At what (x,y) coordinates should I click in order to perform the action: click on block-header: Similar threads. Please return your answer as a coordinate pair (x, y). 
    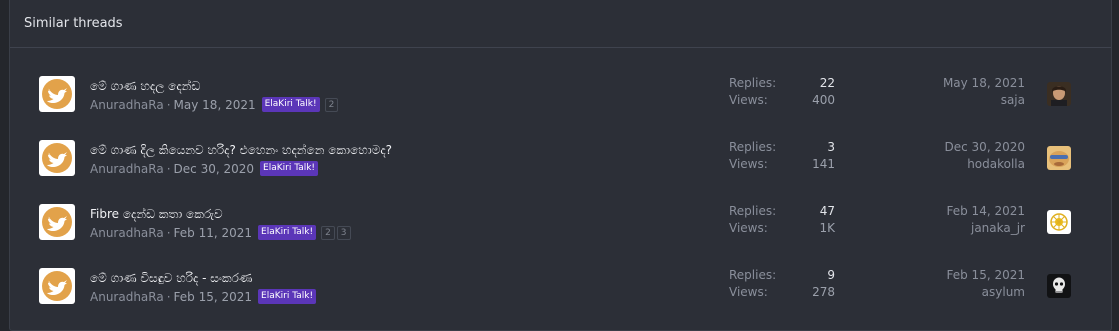
    Looking at the image, I should click on (560, 24).